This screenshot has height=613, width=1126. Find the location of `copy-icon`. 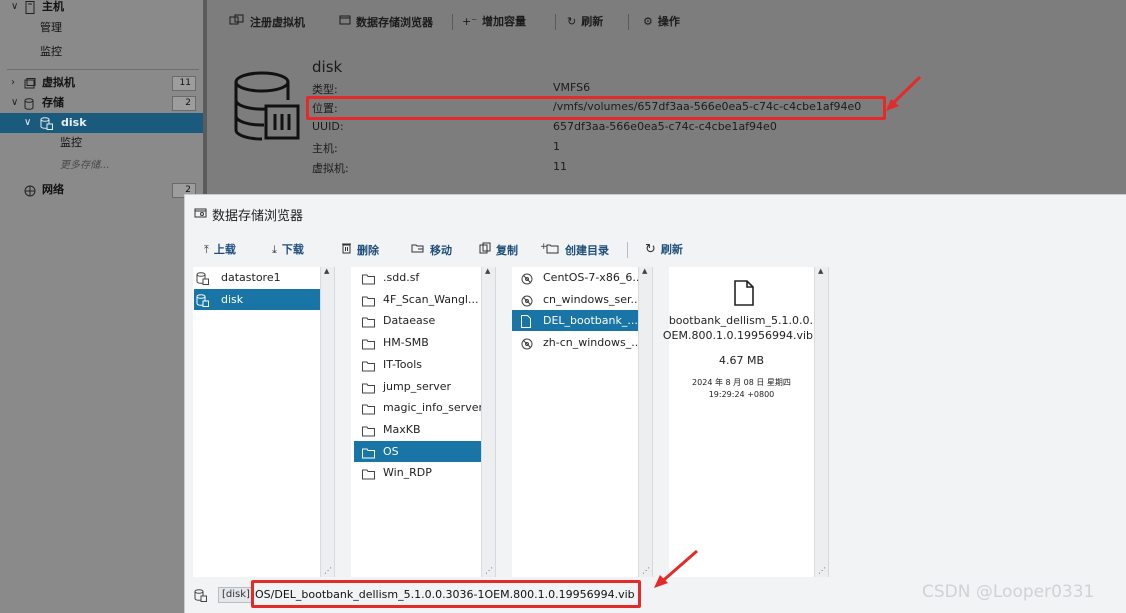

copy-icon is located at coordinates (485, 250).